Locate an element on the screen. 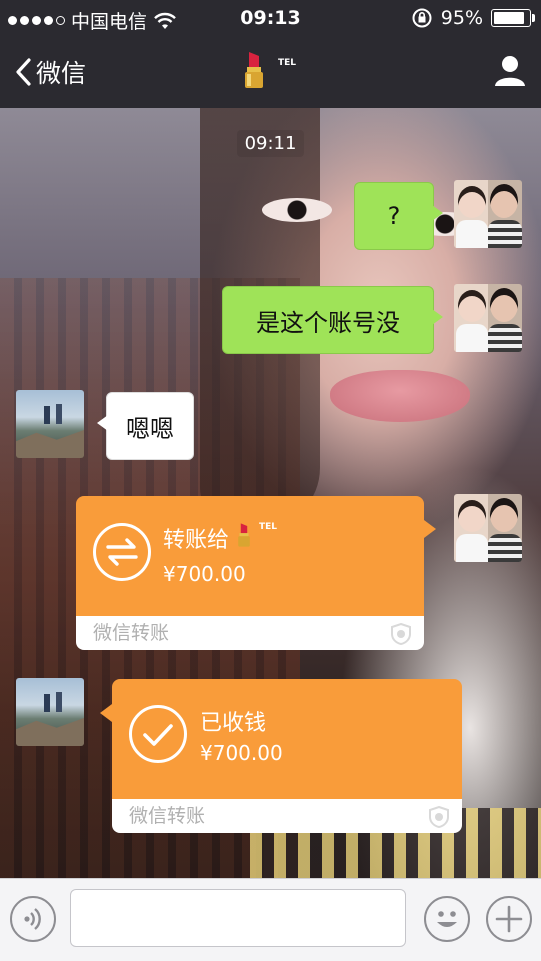  message-text: ? is located at coordinates (394, 216).